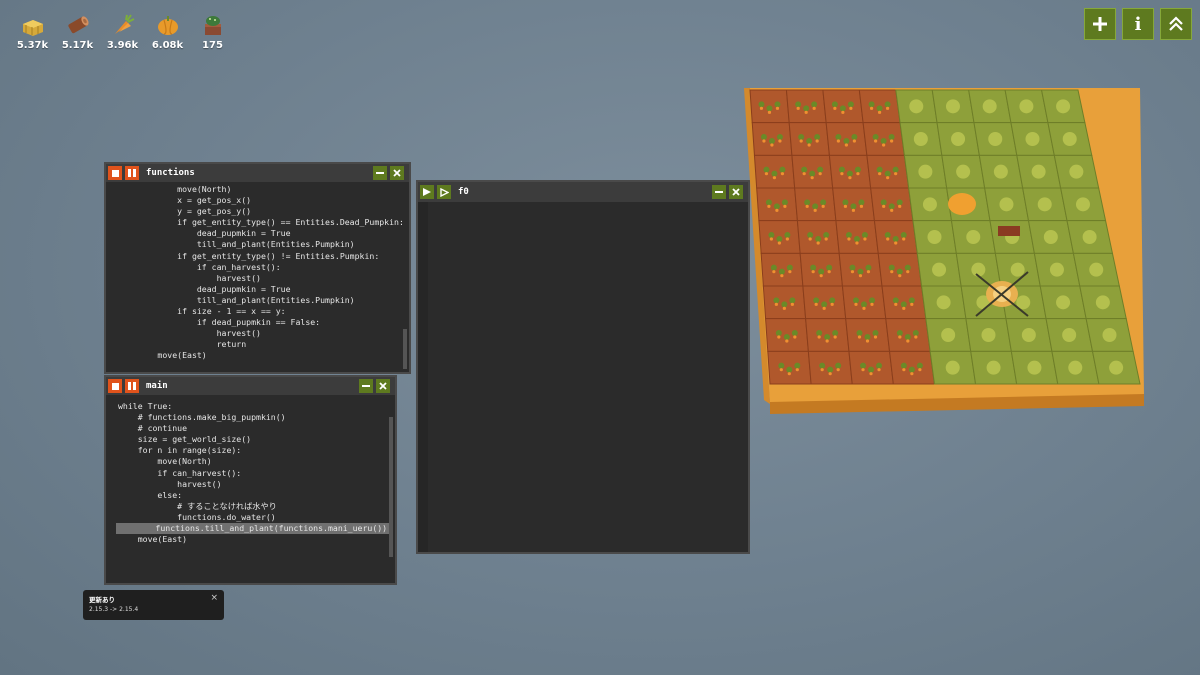 This screenshot has height=675, width=1200. What do you see at coordinates (167, 31) in the screenshot?
I see `resource-pumpkin: 6.08k` at bounding box center [167, 31].